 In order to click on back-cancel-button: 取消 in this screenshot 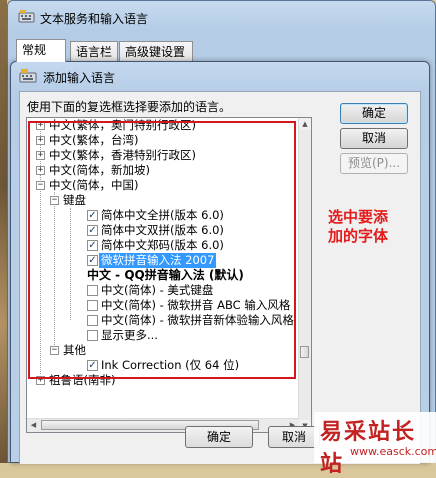, I will do `click(294, 437)`.